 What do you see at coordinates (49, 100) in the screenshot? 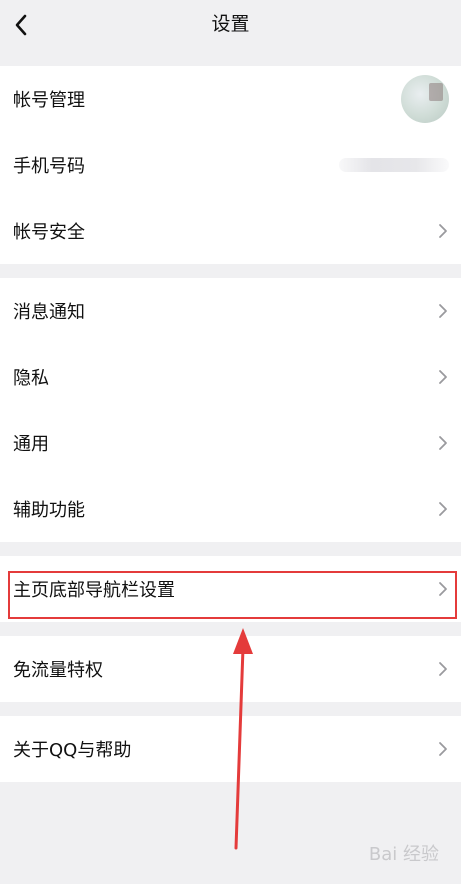
I see `row-label: 帐号管理` at bounding box center [49, 100].